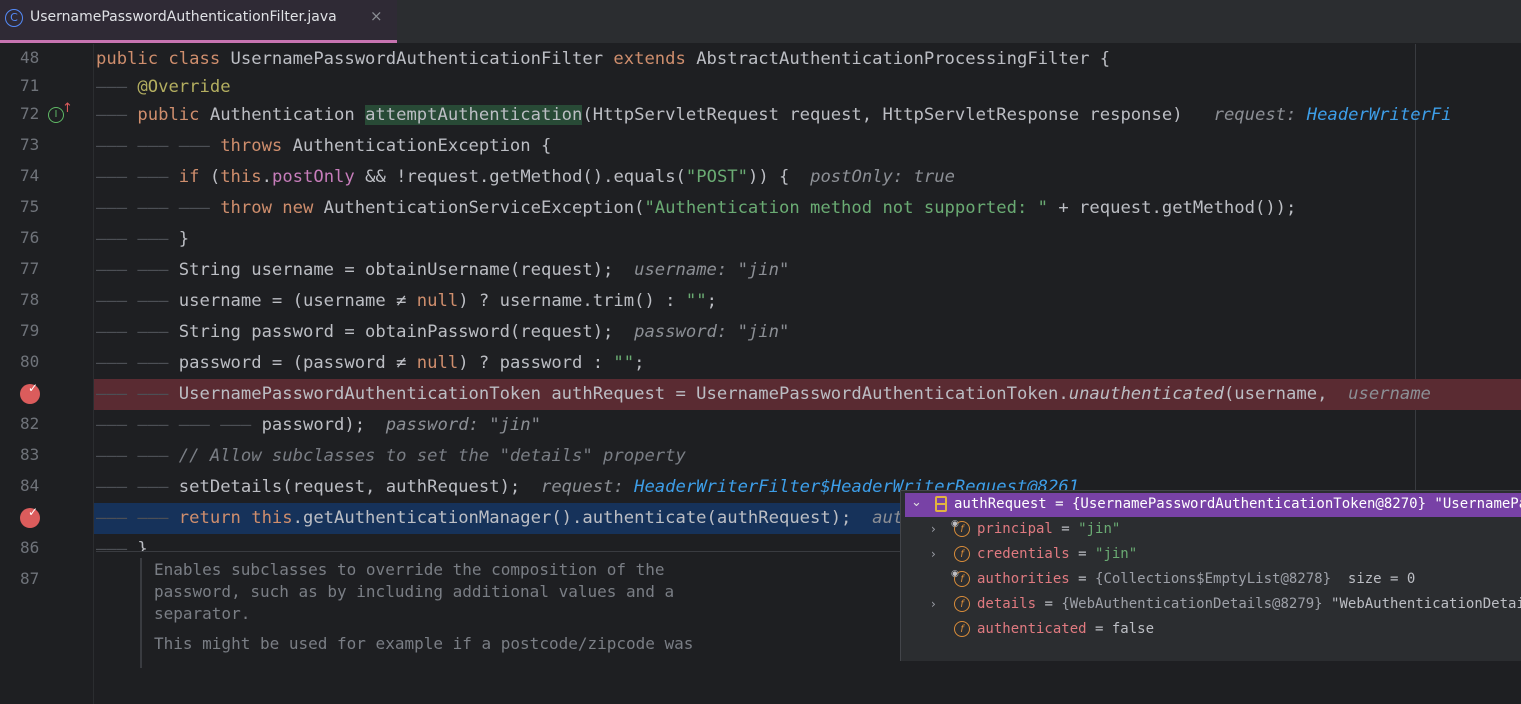 The image size is (1521, 704). I want to click on field-name: authenticated, so click(1032, 629).